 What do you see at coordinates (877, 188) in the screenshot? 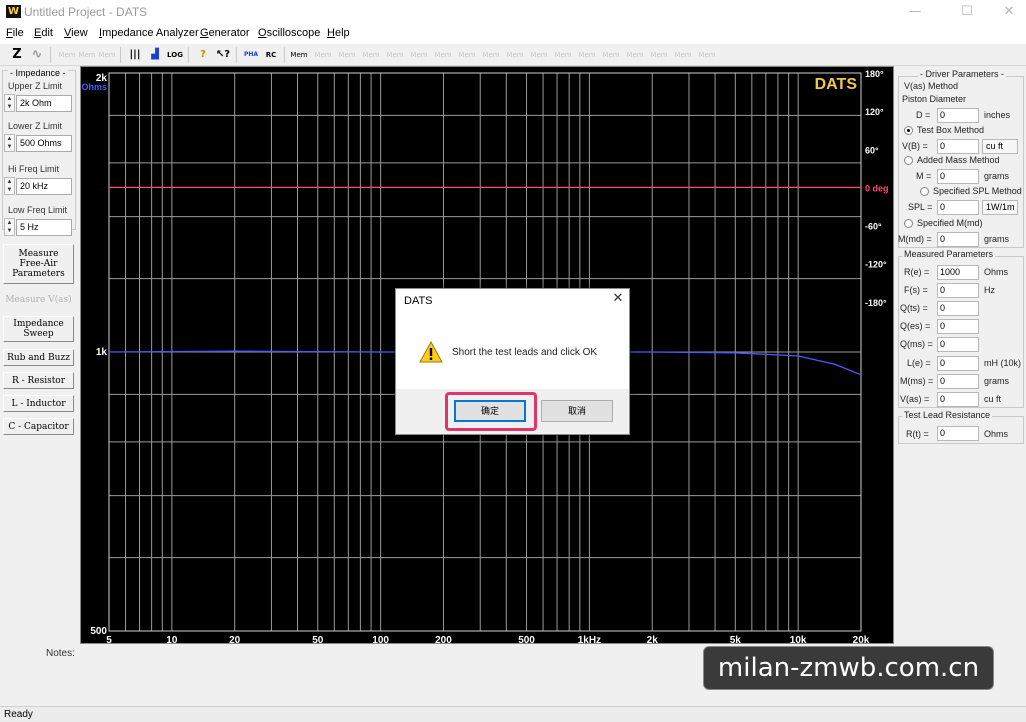
I see `y-right-tick-label: 0 deg` at bounding box center [877, 188].